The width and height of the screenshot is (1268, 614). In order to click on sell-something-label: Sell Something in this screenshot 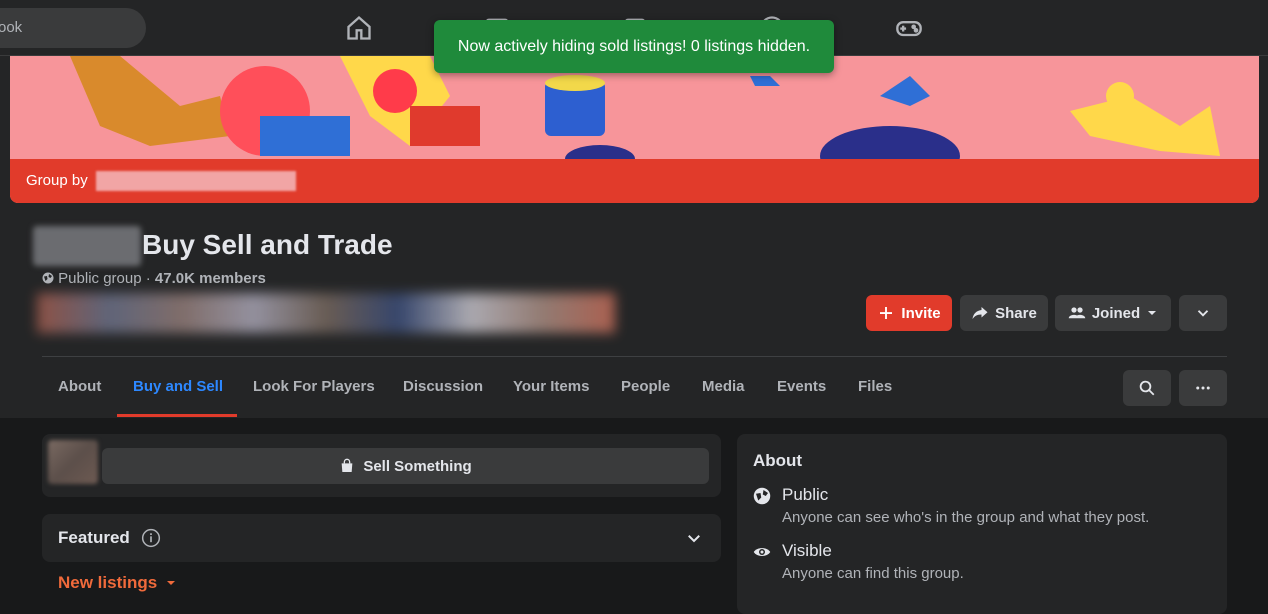, I will do `click(417, 466)`.